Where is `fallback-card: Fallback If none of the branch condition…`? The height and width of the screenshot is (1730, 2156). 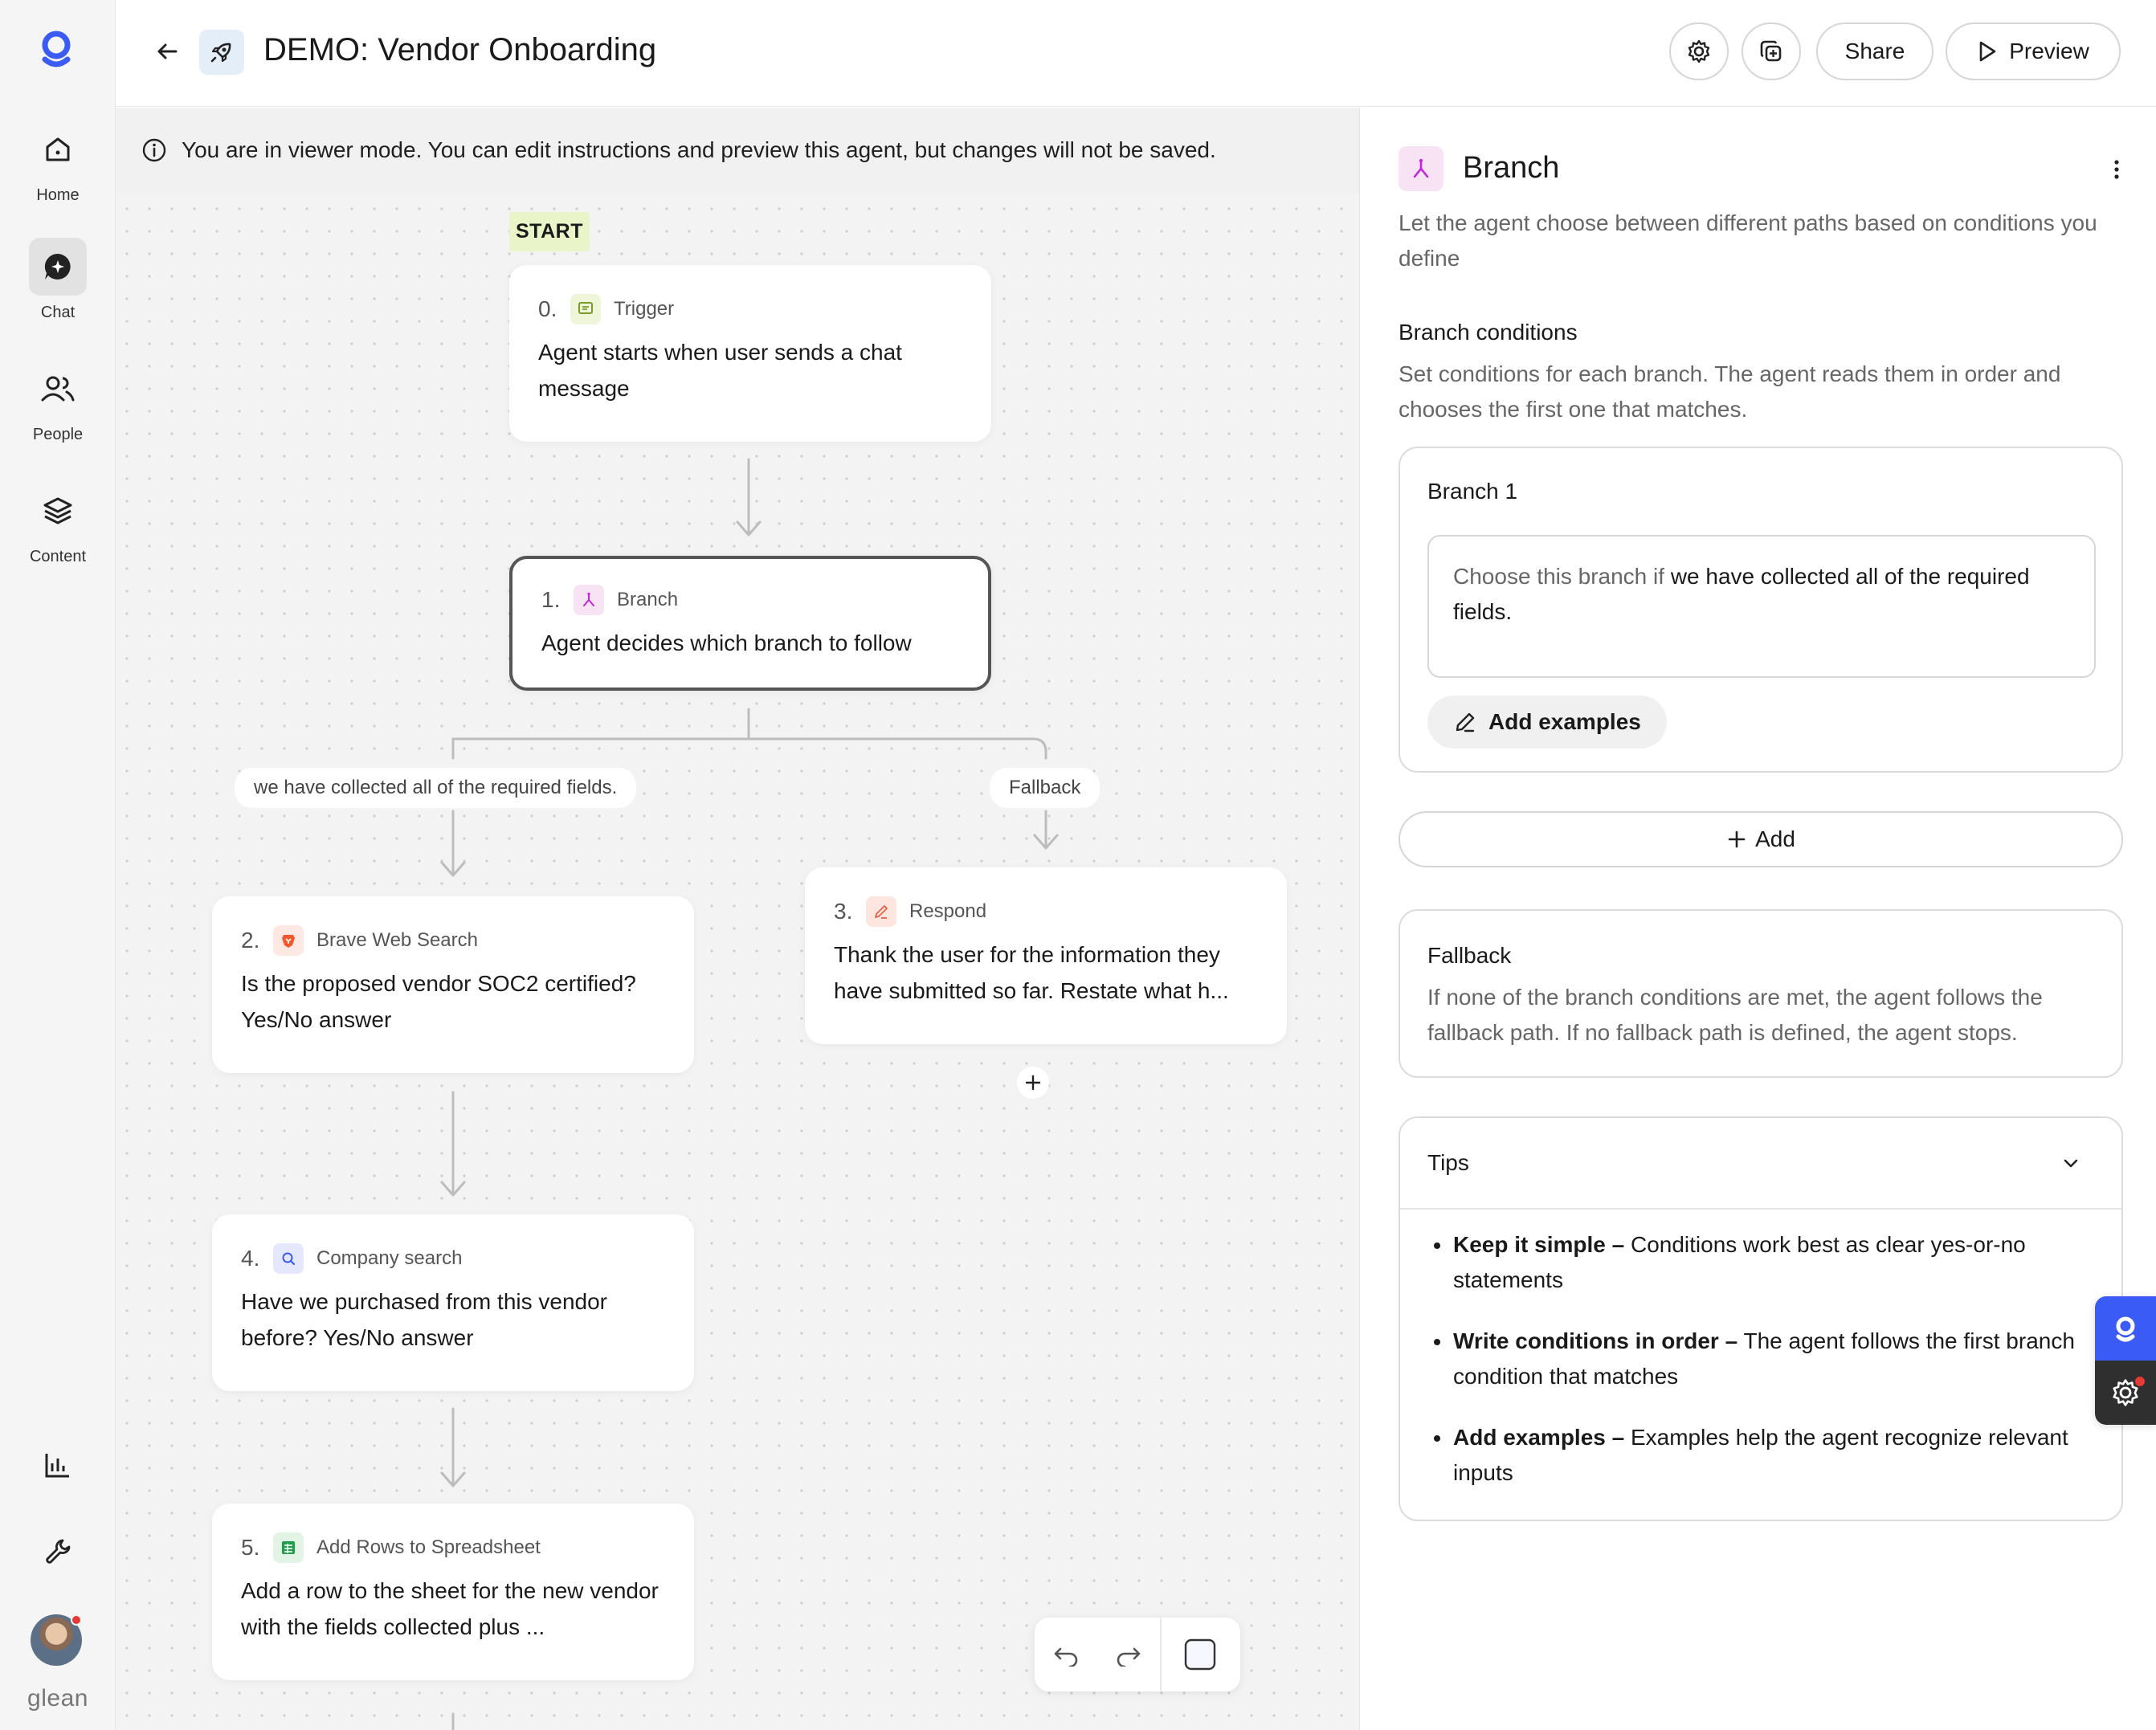
fallback-card: Fallback If none of the branch condition… is located at coordinates (1761, 993).